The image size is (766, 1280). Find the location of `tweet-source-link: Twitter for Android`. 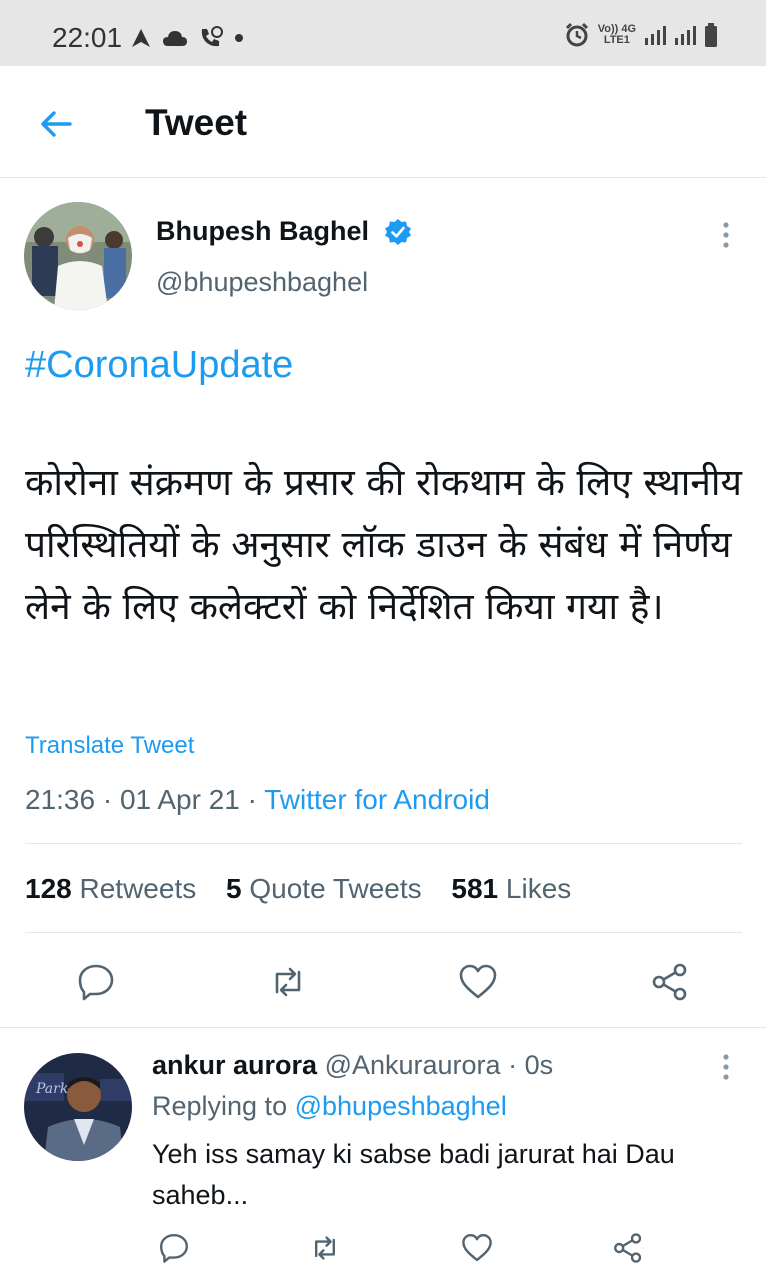

tweet-source-link: Twitter for Android is located at coordinates (377, 799).